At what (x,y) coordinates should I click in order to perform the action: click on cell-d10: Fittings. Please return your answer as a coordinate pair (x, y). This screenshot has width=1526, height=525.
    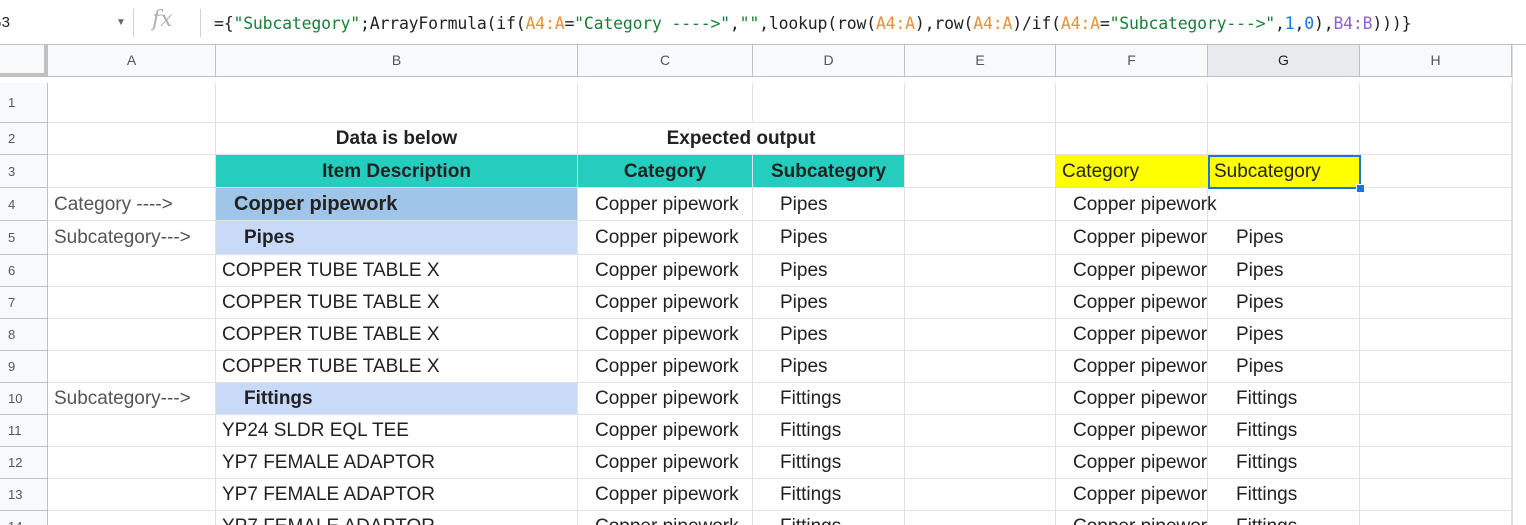
    Looking at the image, I should click on (829, 399).